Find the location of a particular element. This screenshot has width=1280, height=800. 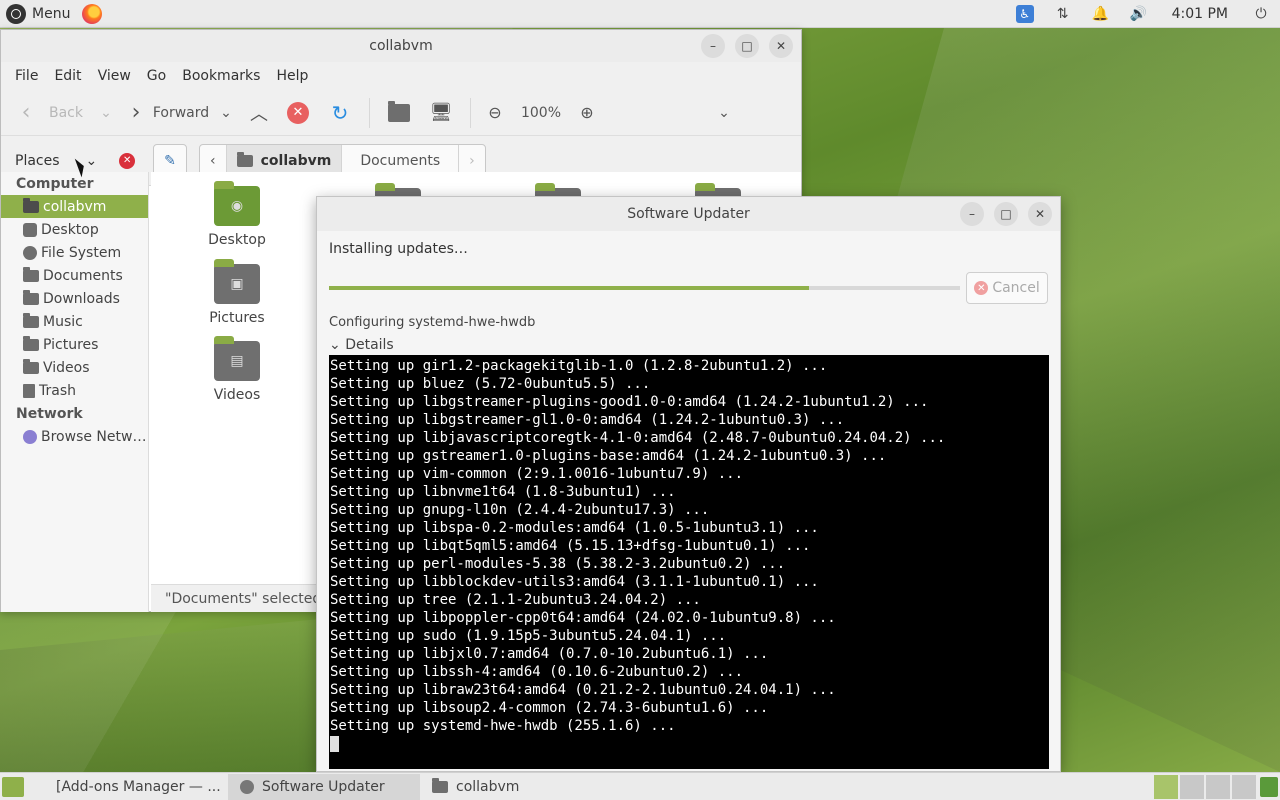

sidebar-item-trash: Trash is located at coordinates (74, 390).